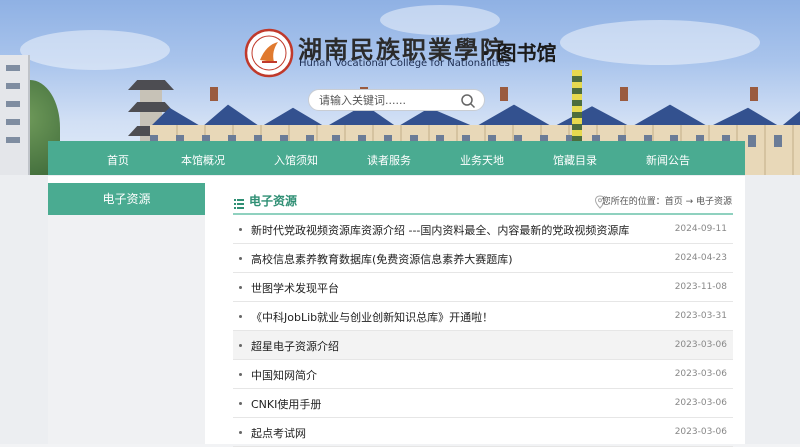  Describe the element at coordinates (700, 258) in the screenshot. I see `article-date: 2024-04-23` at that location.